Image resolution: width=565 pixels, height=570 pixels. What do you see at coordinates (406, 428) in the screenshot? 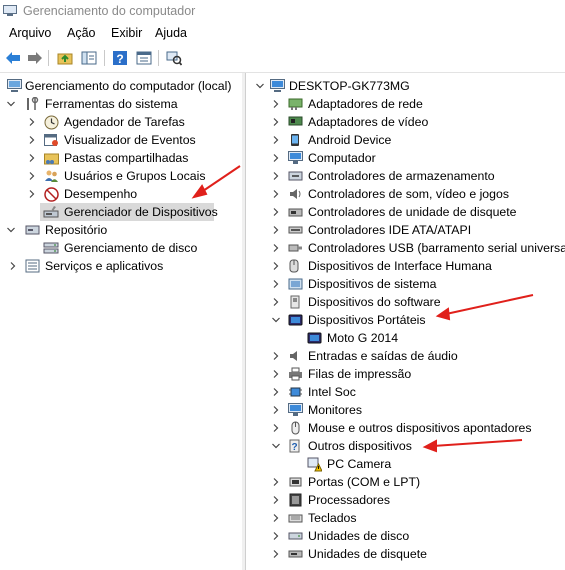
I see `device-tree-item: Mouse e outros dispositivos apontadores` at bounding box center [406, 428].